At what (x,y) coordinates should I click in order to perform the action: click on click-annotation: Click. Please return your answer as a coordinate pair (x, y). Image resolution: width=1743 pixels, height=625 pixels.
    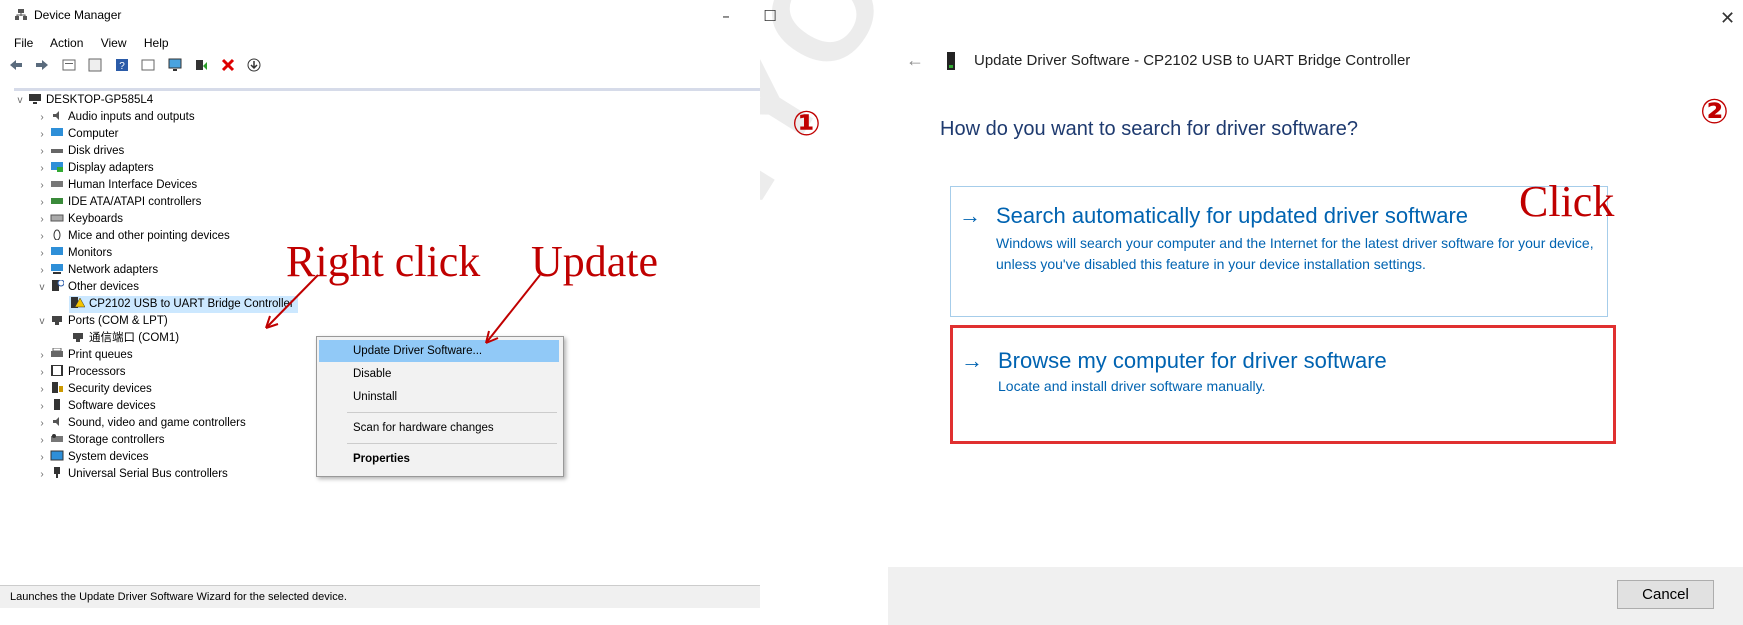
    Looking at the image, I should click on (1567, 201).